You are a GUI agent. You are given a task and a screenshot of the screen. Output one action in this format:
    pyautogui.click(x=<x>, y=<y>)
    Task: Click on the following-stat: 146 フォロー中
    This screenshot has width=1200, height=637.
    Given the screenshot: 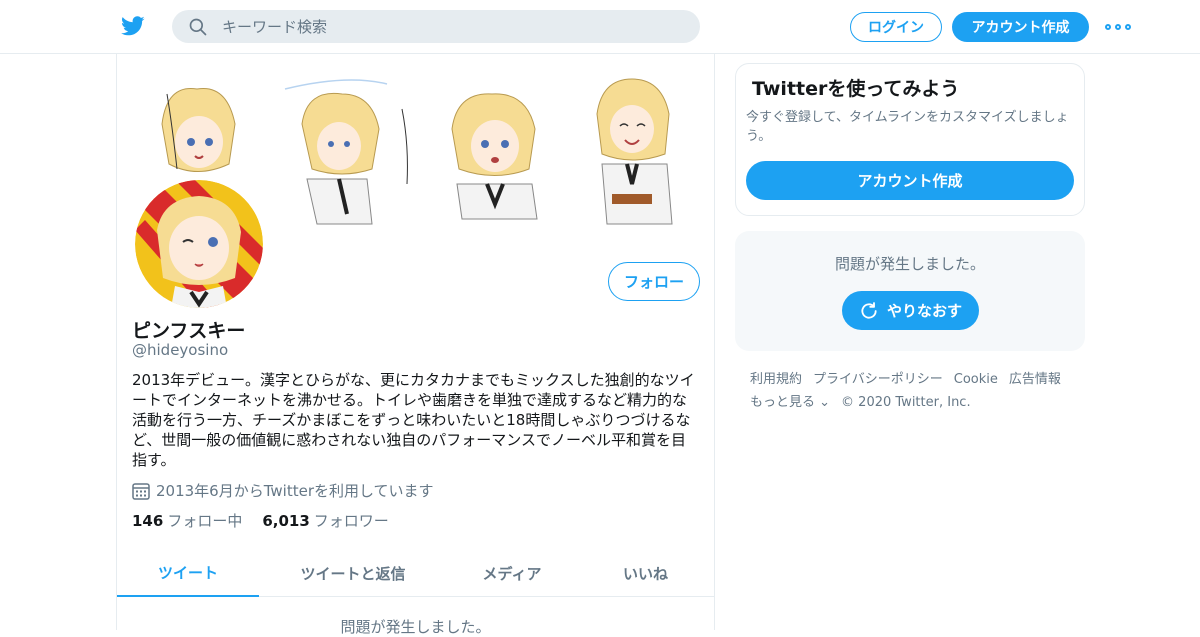 What is the action you would take?
    pyautogui.click(x=187, y=520)
    